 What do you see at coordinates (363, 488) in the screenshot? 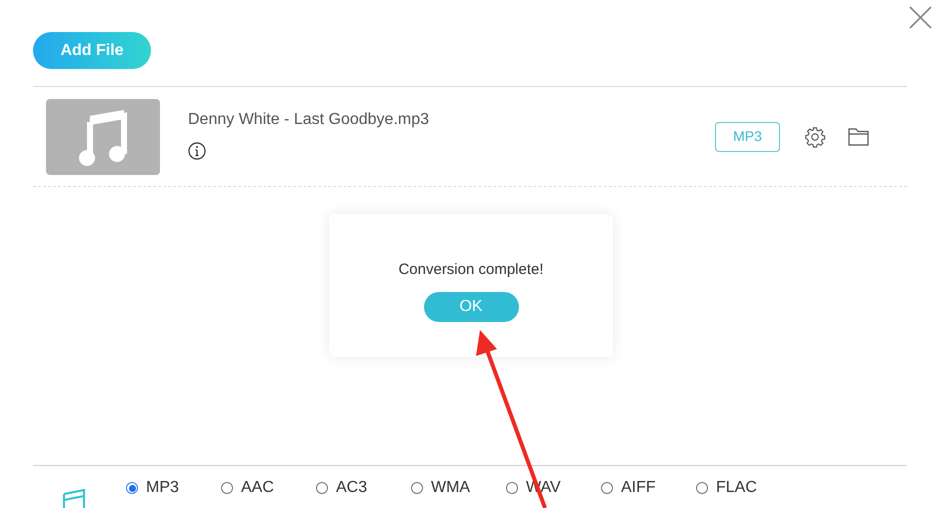
I see `format-radio: AC3` at bounding box center [363, 488].